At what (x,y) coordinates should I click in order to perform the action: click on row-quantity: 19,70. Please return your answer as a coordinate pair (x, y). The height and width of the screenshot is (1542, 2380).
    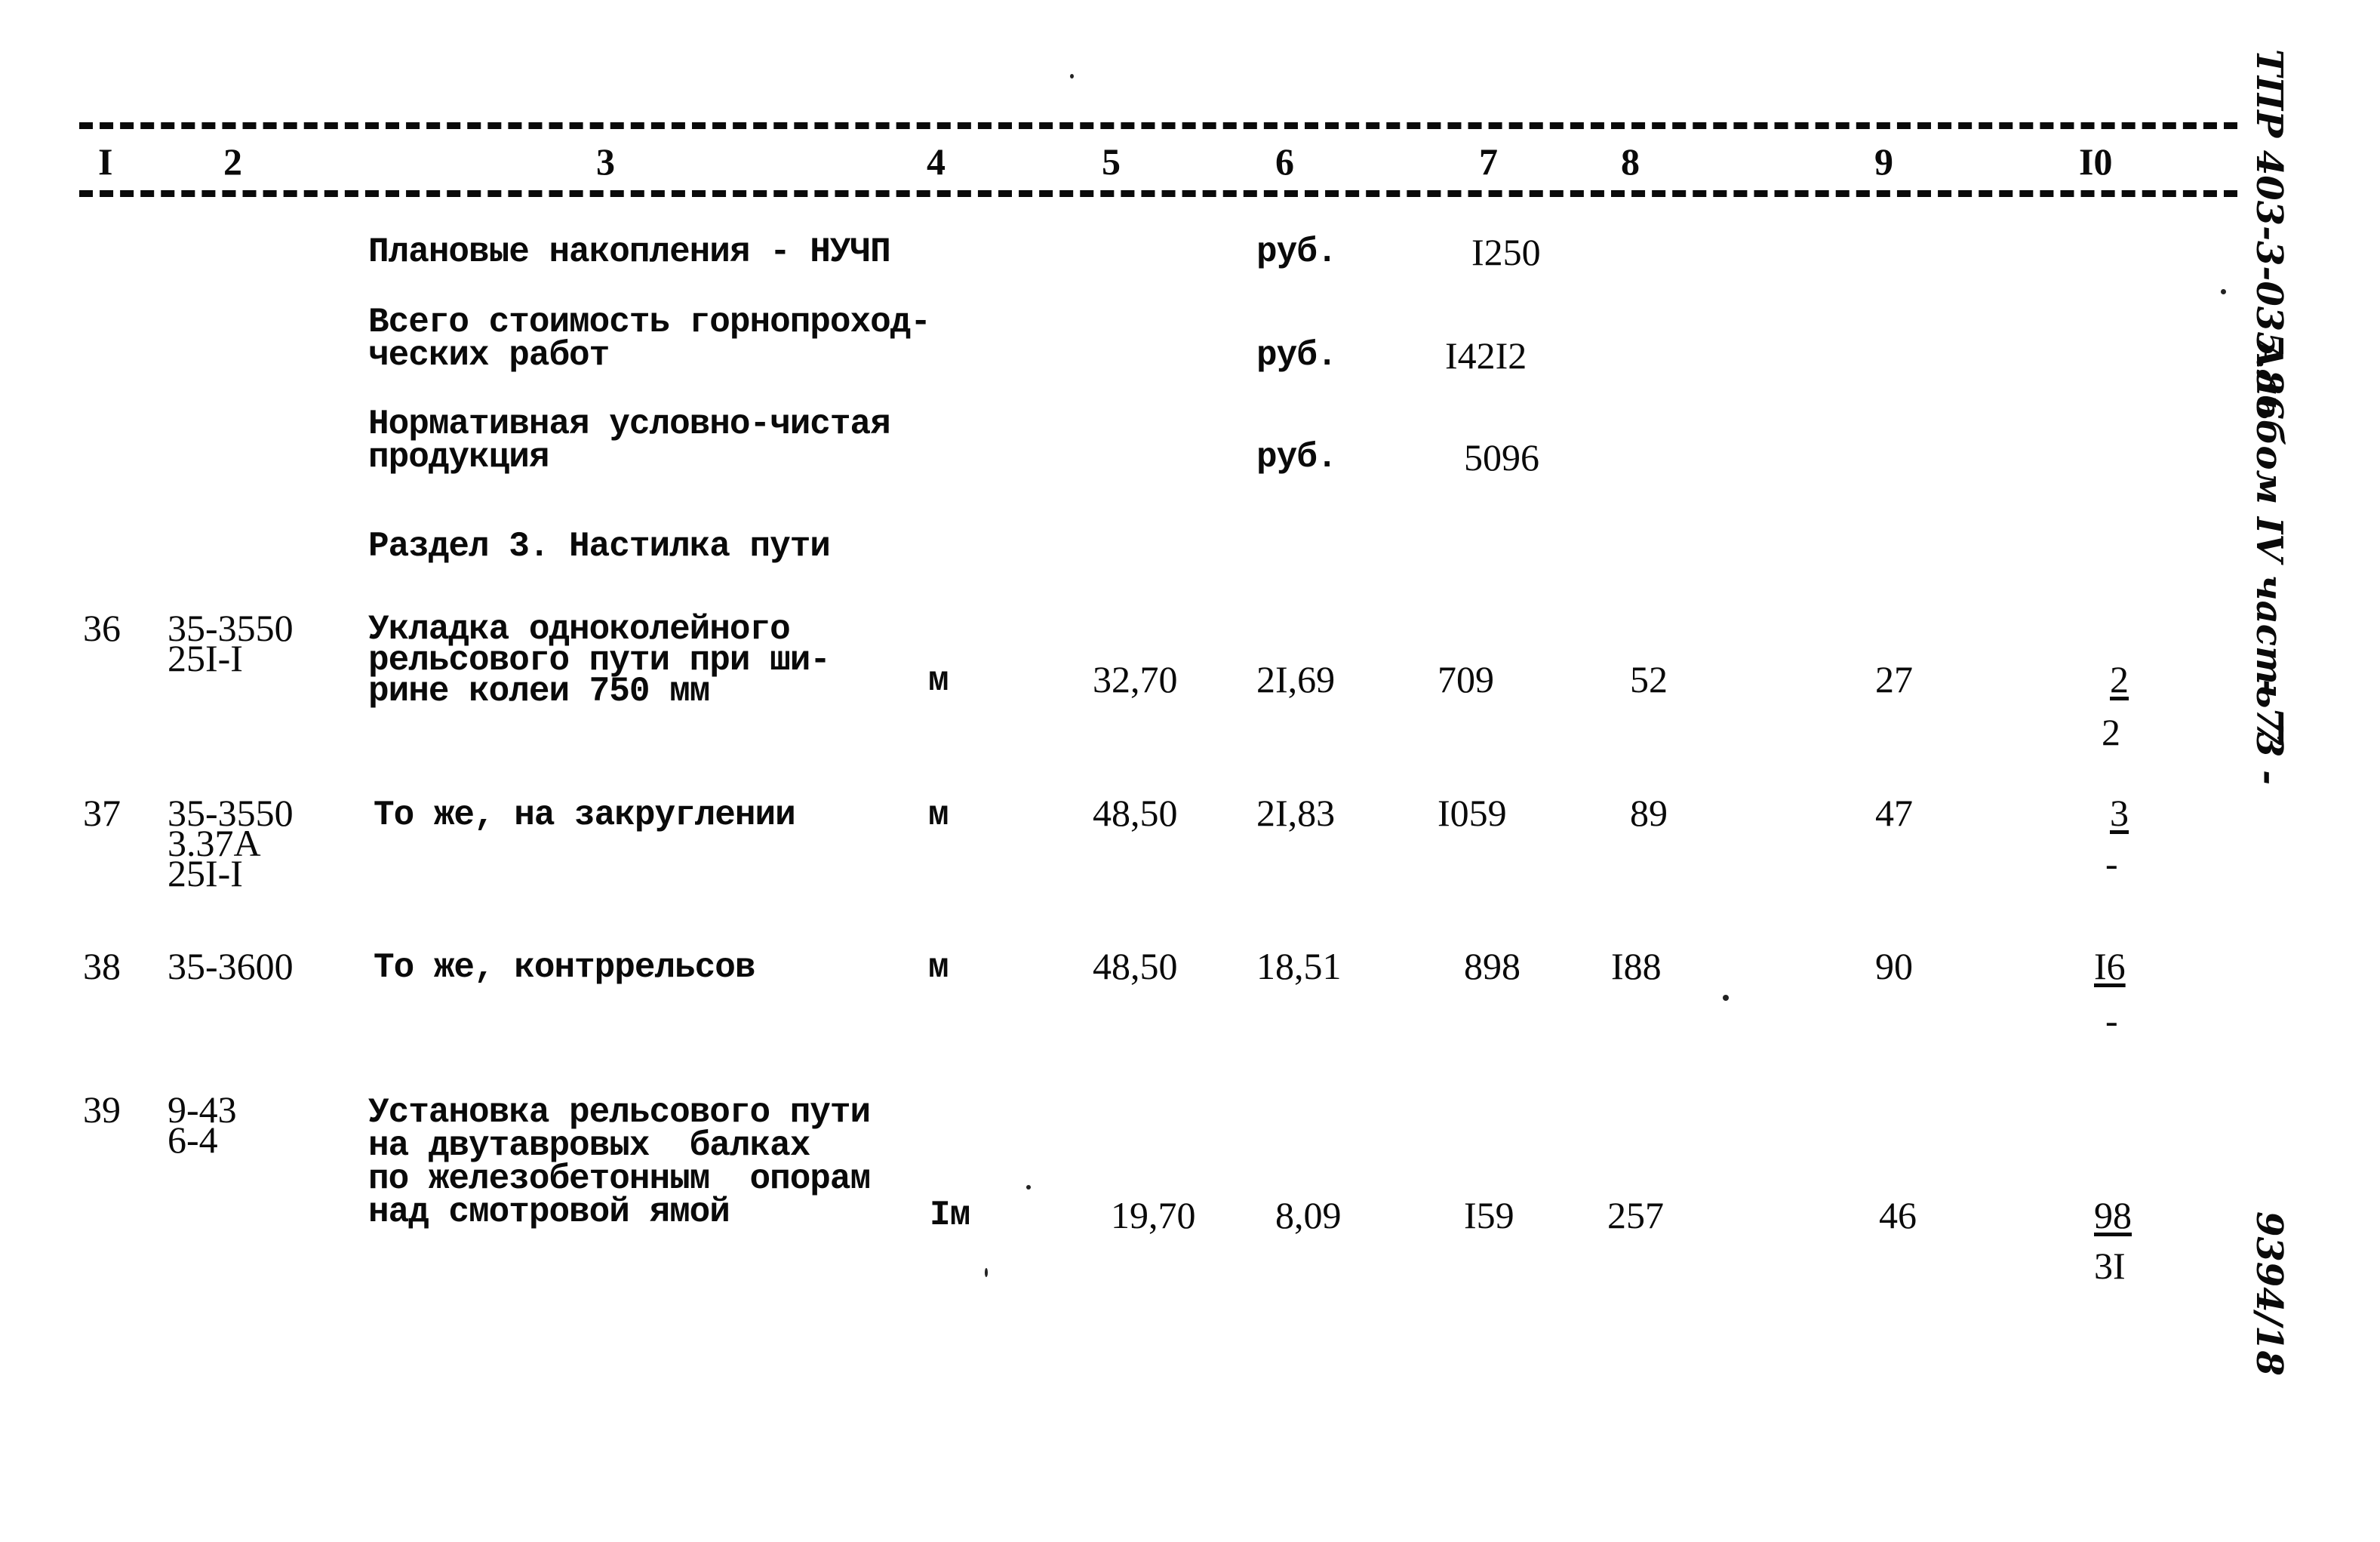
    Looking at the image, I should click on (1153, 1215).